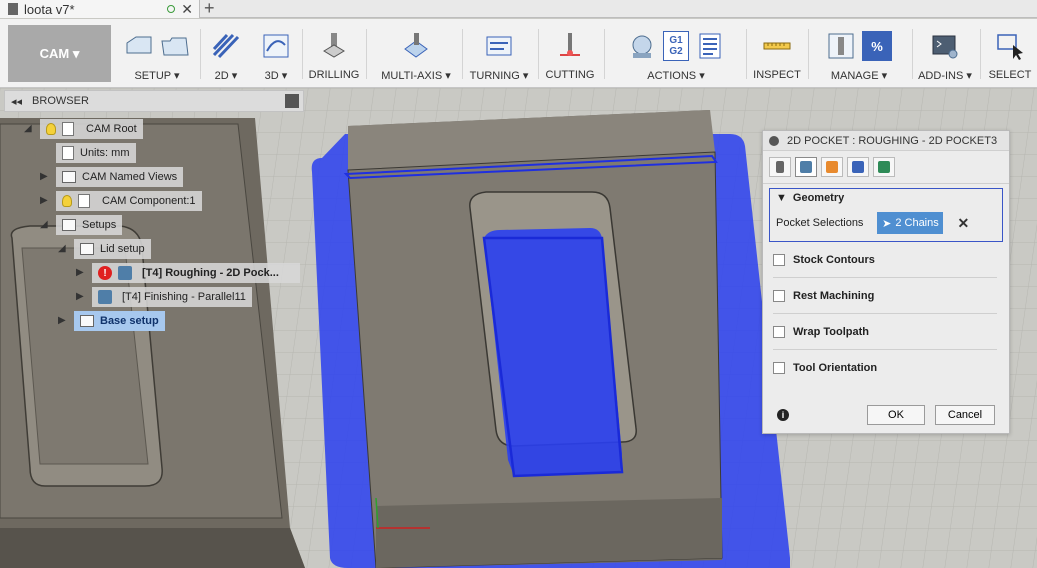 Image resolution: width=1037 pixels, height=568 pixels. What do you see at coordinates (129, 201) in the screenshot?
I see `tree-node-cam-component: CAM Component:1` at bounding box center [129, 201].